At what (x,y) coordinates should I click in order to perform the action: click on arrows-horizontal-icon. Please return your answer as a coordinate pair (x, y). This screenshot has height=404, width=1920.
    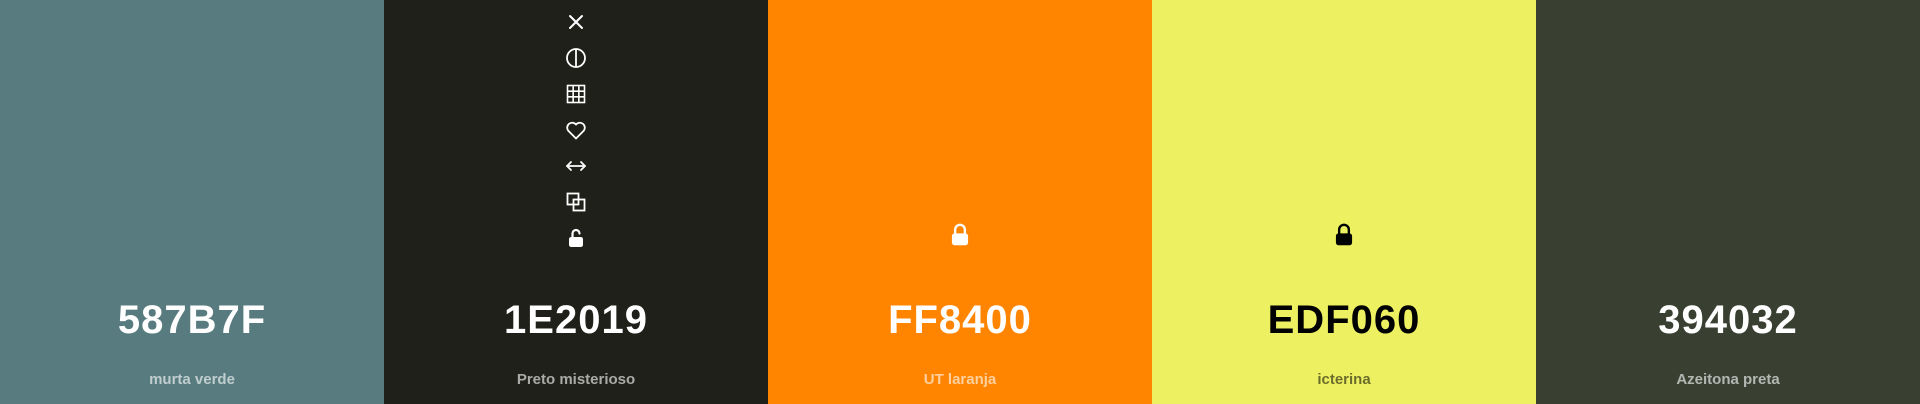
    Looking at the image, I should click on (576, 166).